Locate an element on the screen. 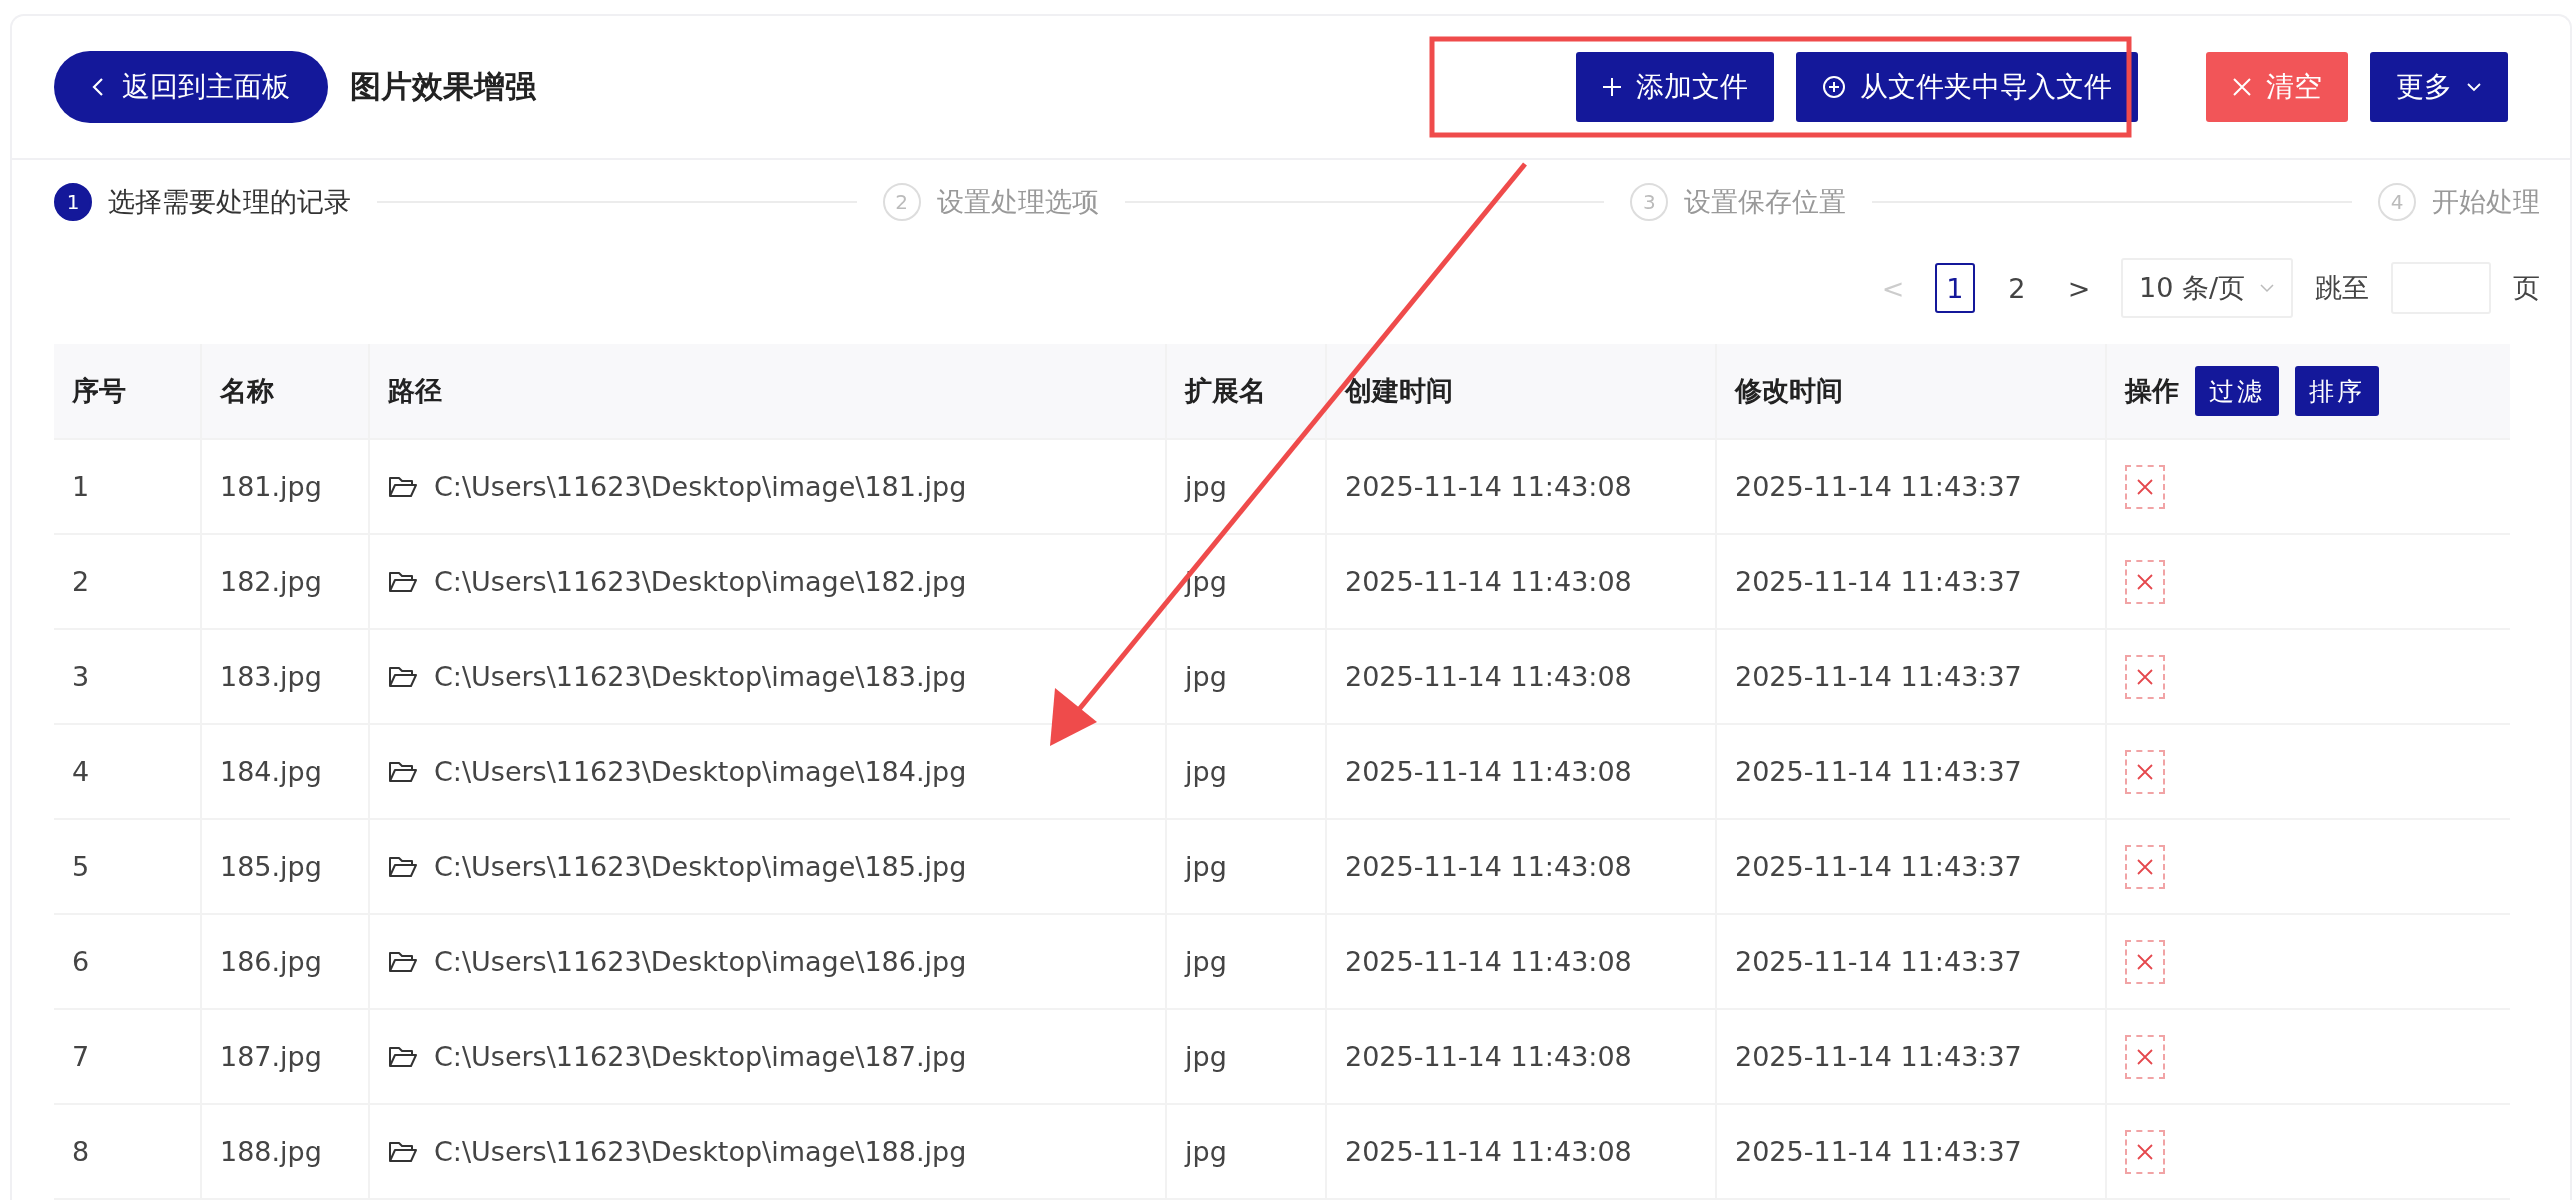  chevron-left-icon is located at coordinates (98, 87).